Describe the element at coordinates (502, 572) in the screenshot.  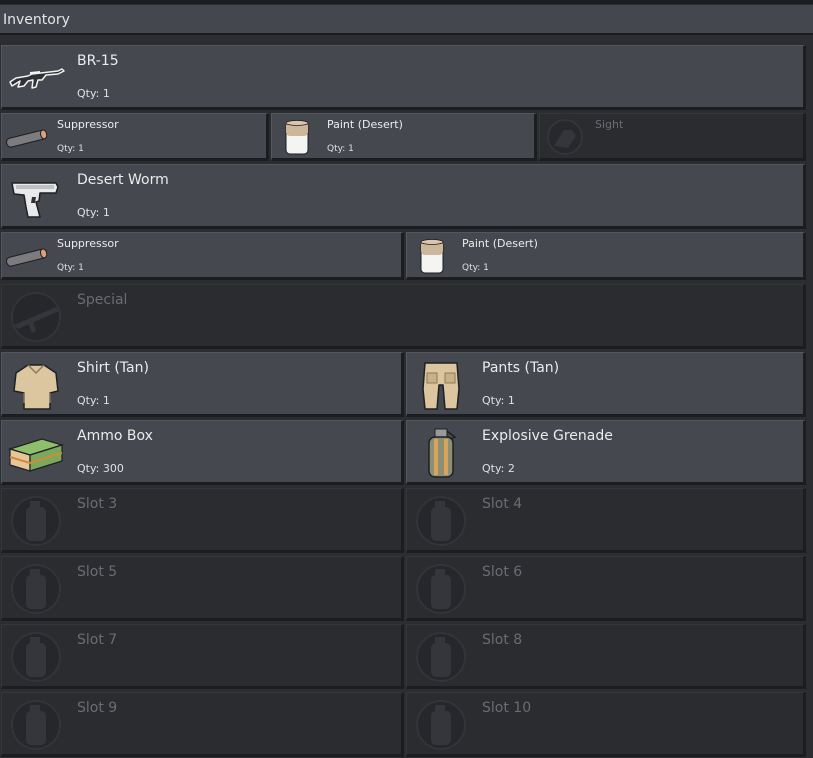
I see `slot-label: Slot 6` at that location.